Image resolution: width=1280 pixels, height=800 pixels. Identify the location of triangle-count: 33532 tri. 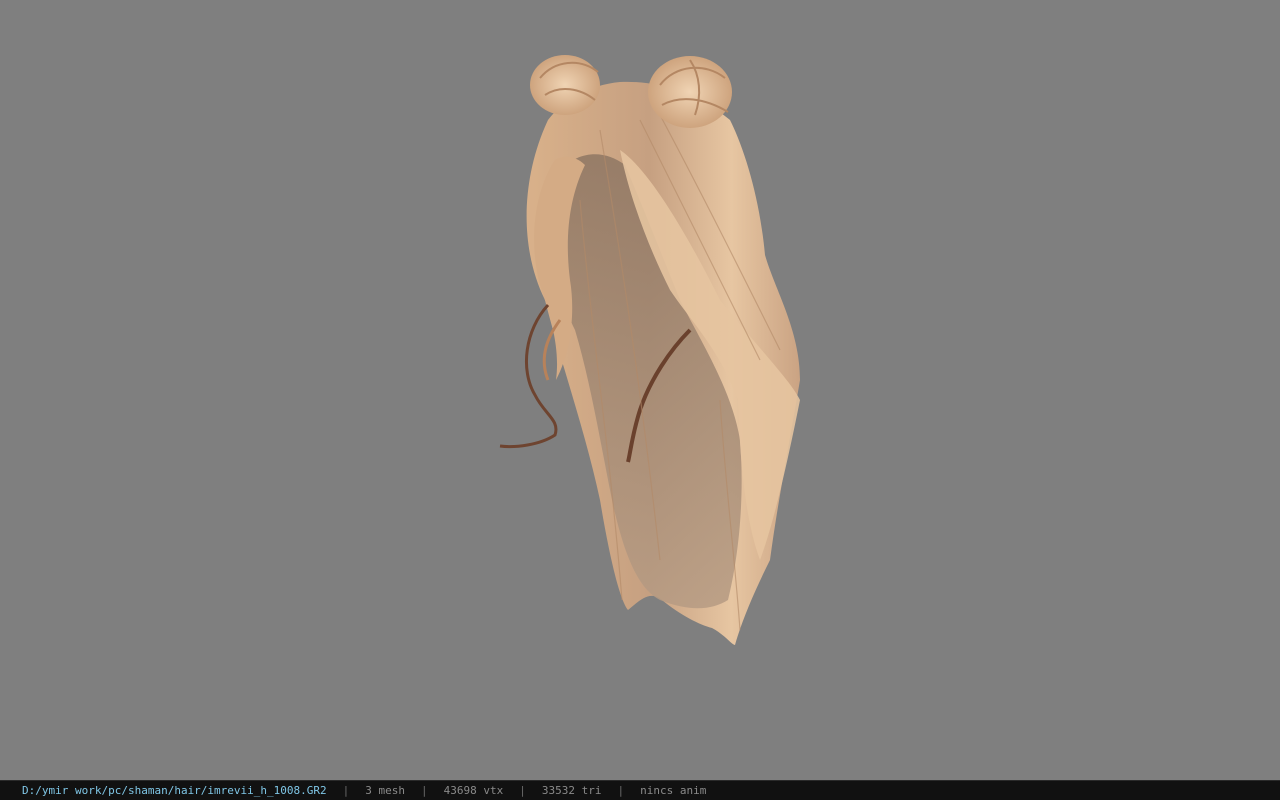
(571, 790).